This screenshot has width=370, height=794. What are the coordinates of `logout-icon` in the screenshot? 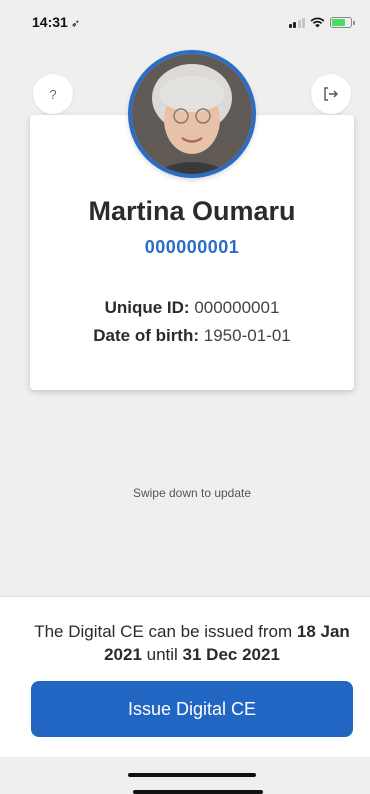 It's located at (331, 94).